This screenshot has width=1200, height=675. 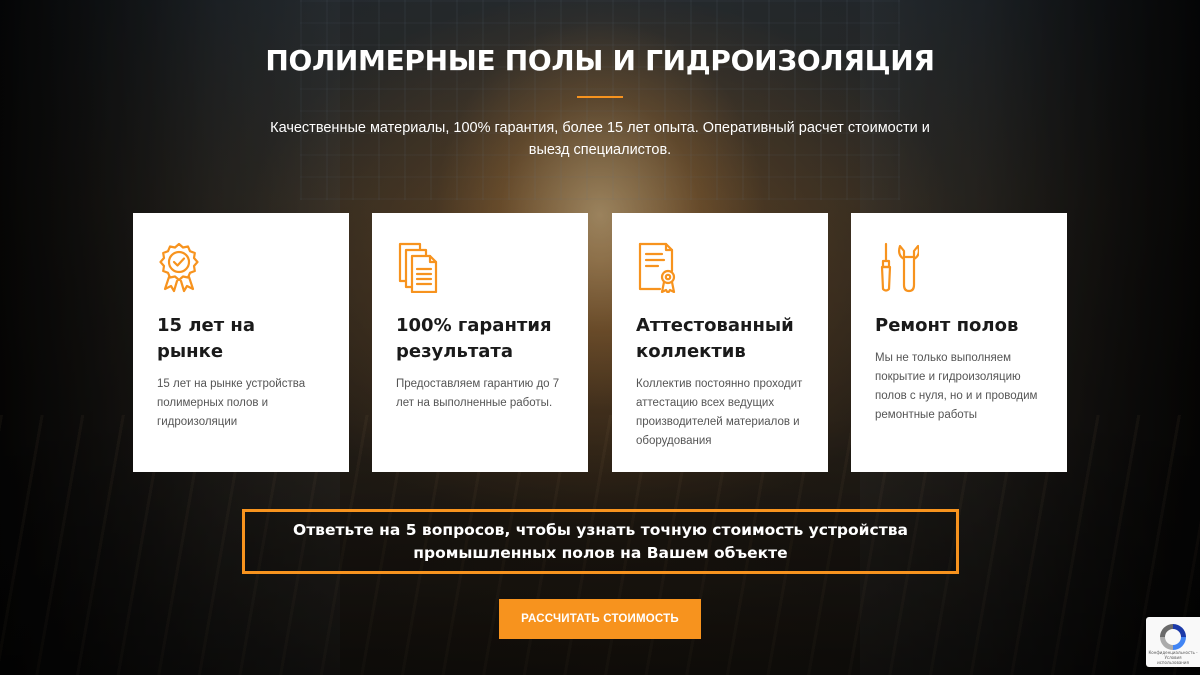 I want to click on page-title: ПОЛИМЕРНЫЕ ПОЛЫ И ГИДРОИЗОЛЯЦИЯ, so click(x=600, y=60).